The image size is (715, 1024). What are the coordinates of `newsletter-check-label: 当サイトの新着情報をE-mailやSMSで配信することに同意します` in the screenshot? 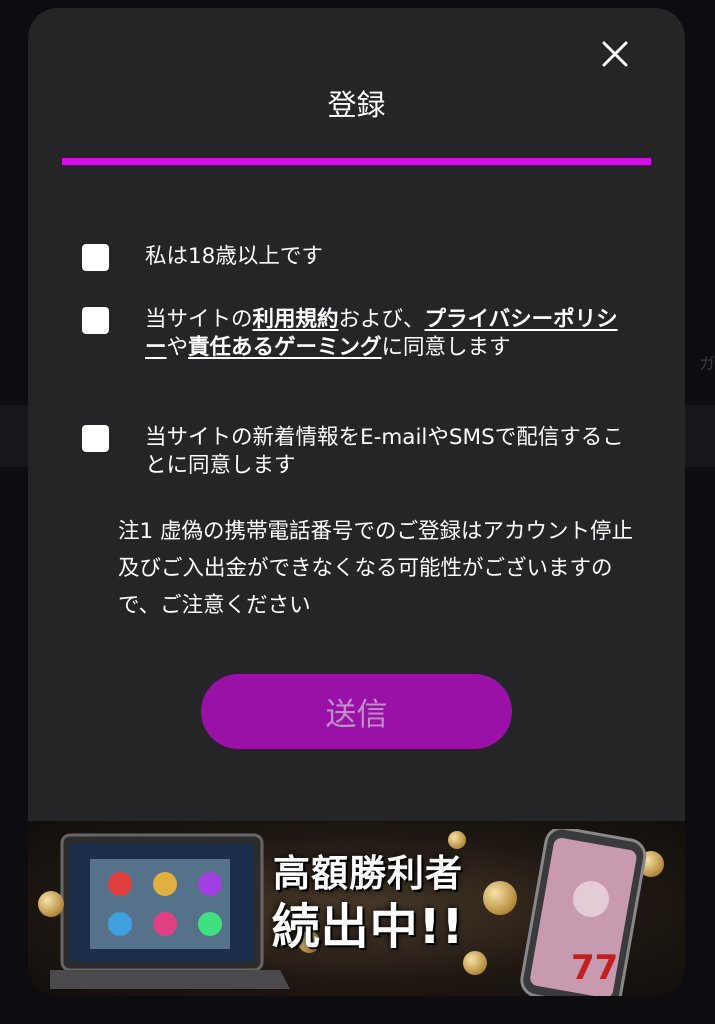 It's located at (384, 451).